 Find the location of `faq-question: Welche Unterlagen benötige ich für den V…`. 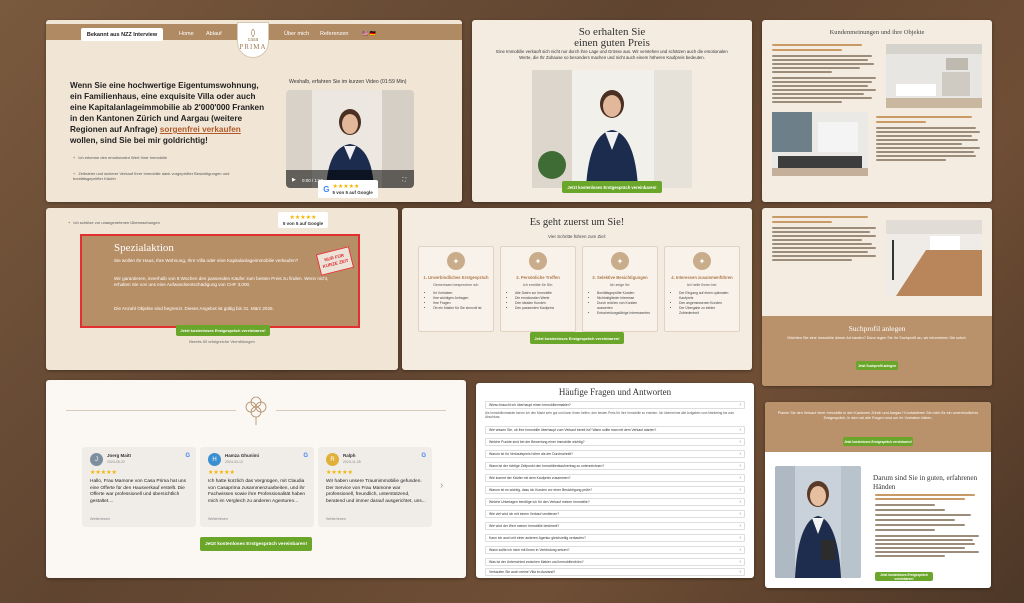

faq-question: Welche Unterlagen benötige ich für den V… is located at coordinates (615, 502).